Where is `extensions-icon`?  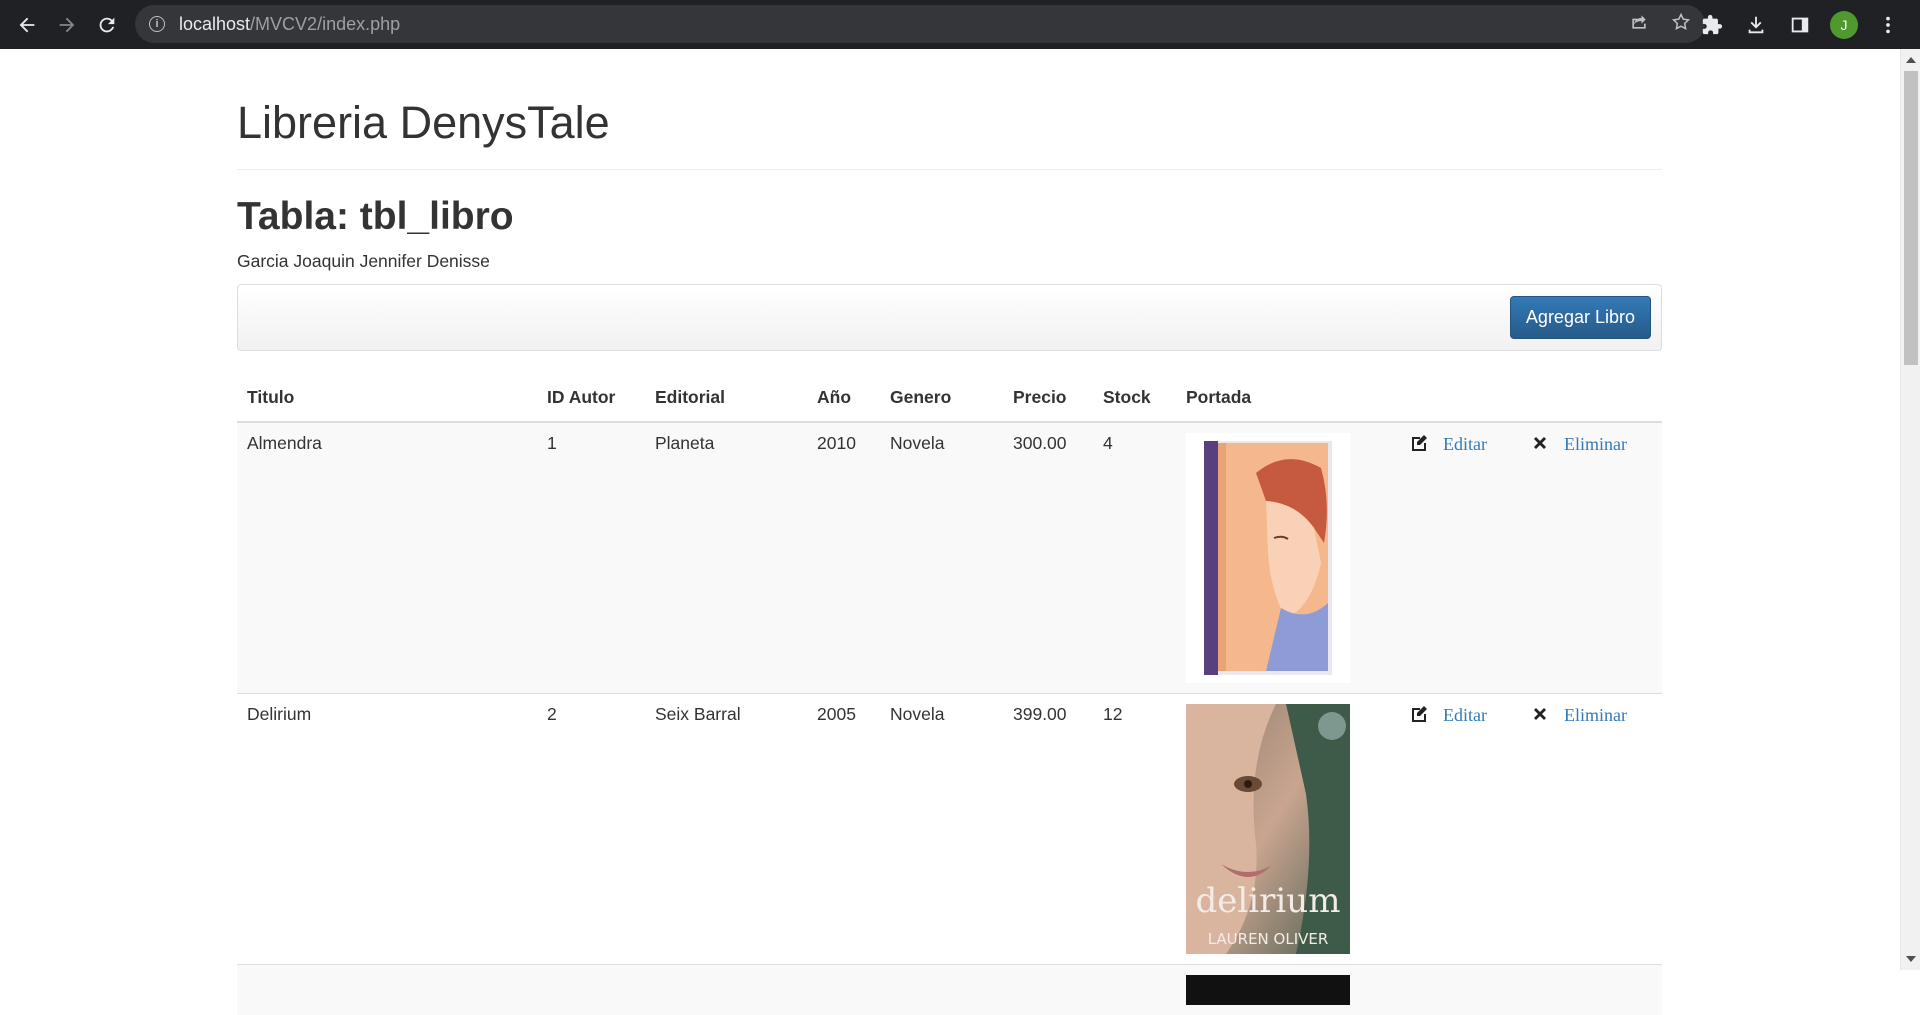
extensions-icon is located at coordinates (1712, 25).